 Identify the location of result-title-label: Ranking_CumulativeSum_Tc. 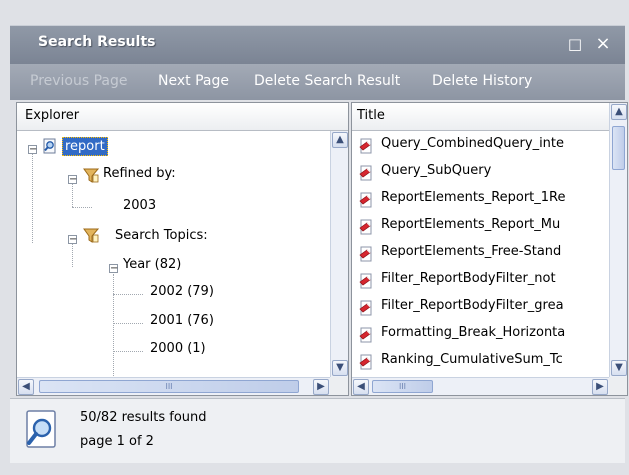
(472, 359).